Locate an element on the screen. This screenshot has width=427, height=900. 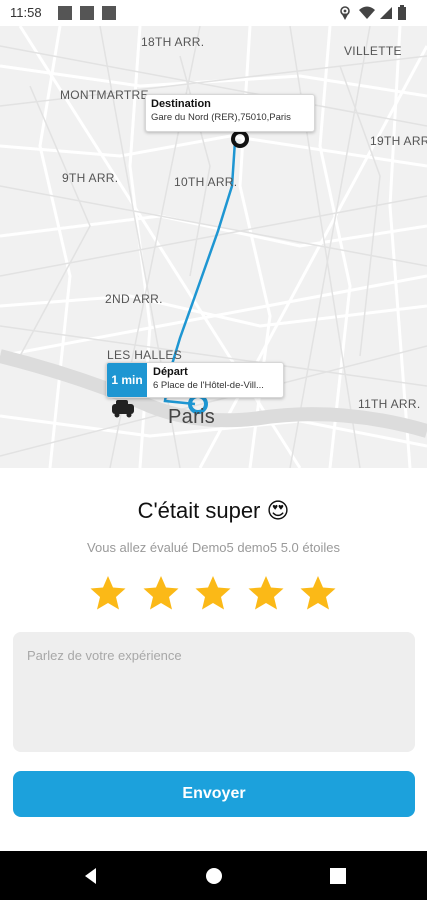
map-label-10th-arr: 10TH ARR. is located at coordinates (206, 182).